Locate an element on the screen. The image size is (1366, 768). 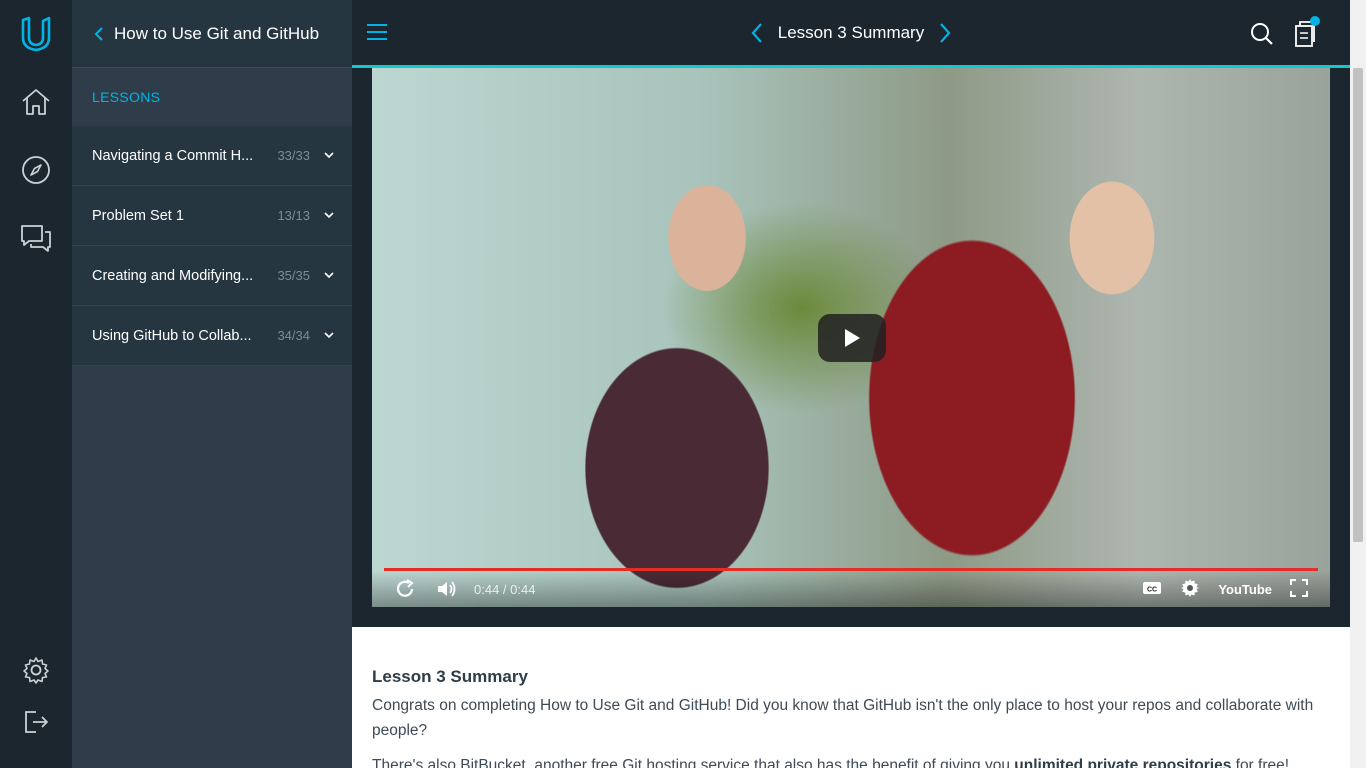
search-icon is located at coordinates (1262, 36).